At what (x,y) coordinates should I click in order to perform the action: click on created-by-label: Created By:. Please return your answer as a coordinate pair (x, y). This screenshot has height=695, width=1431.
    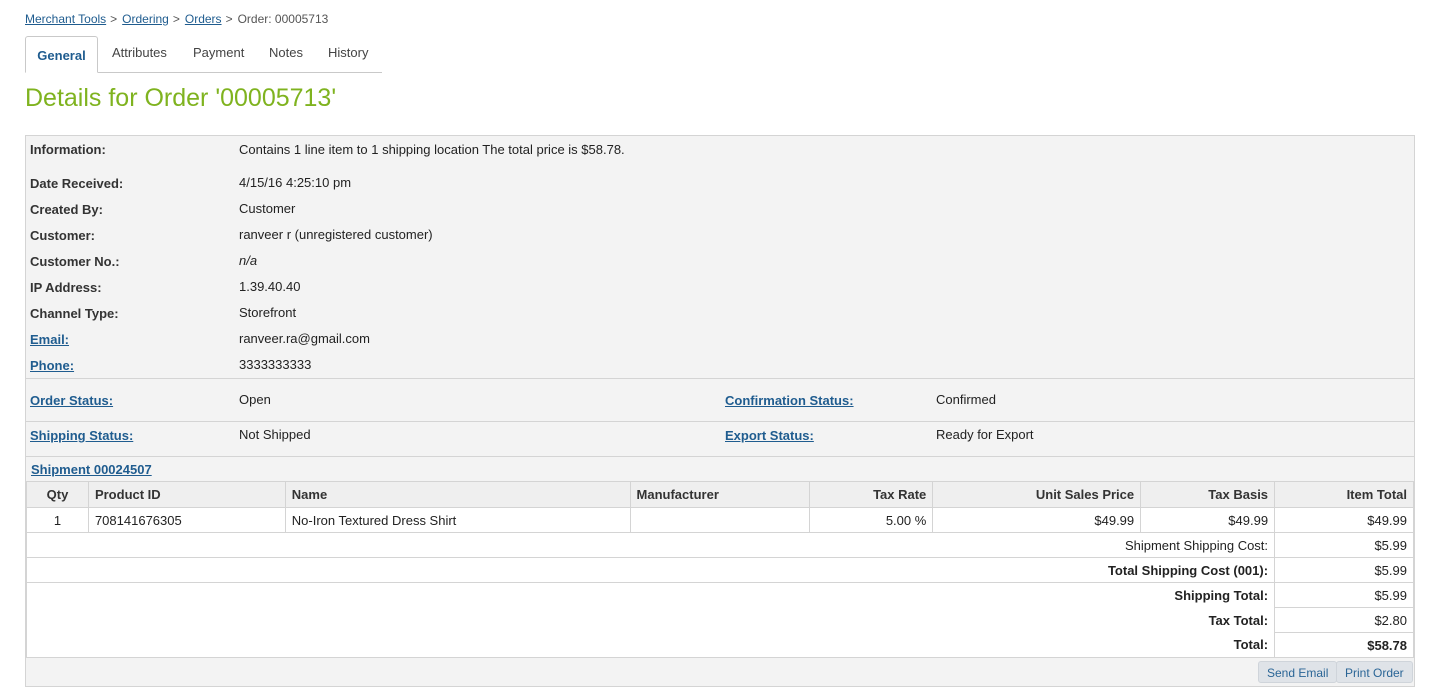
    Looking at the image, I should click on (66, 209).